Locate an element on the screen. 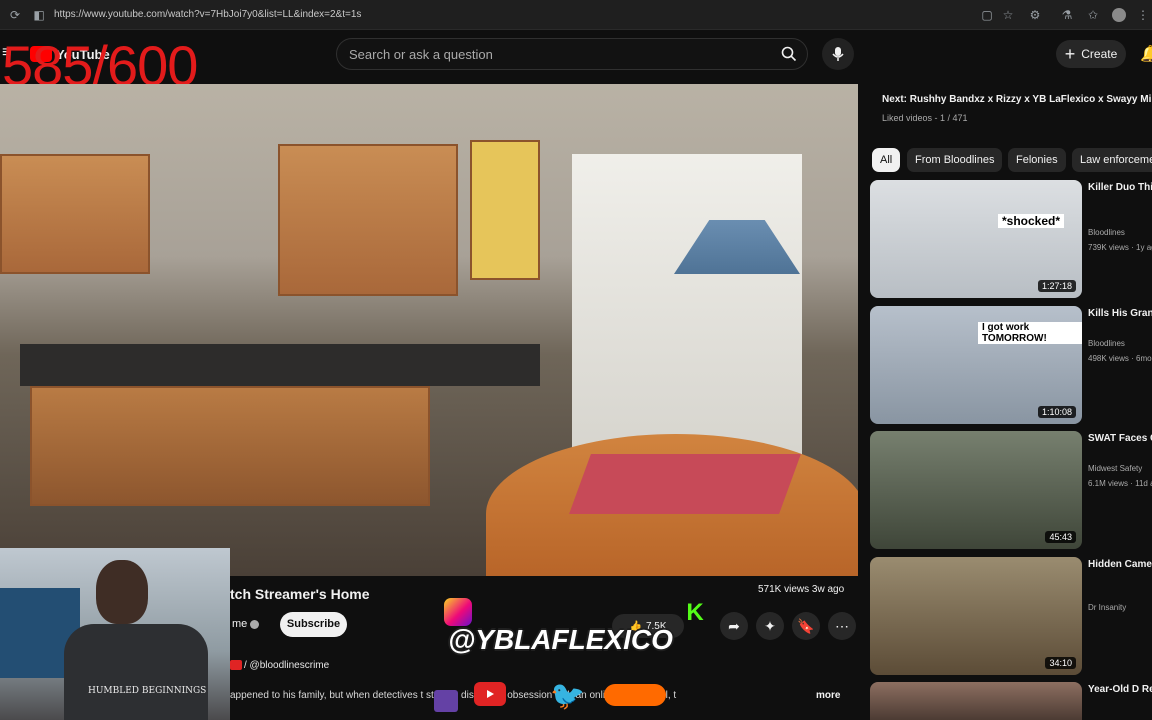  recommended-title: SWAT Faces C Killer 43 Year is located at coordinates (1120, 438).